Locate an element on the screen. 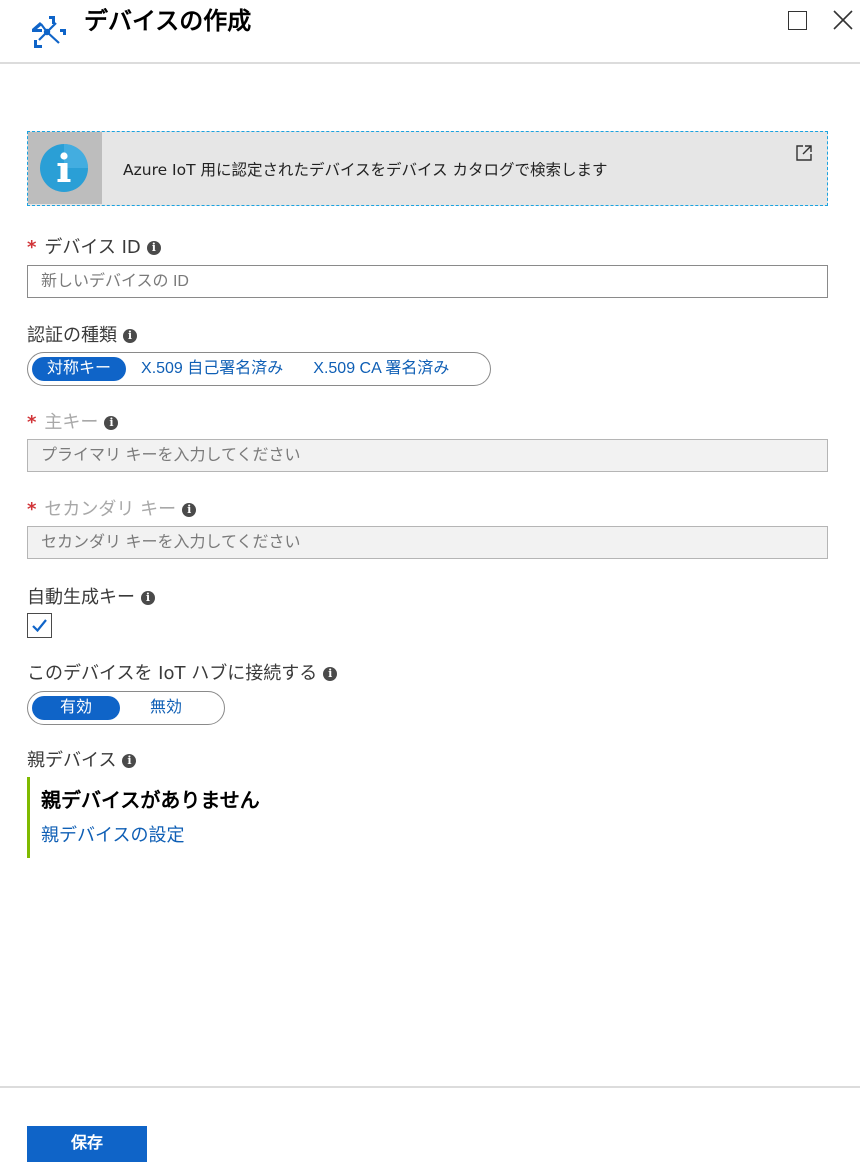  no-parent-text: 親デバイスがありません is located at coordinates (150, 800).